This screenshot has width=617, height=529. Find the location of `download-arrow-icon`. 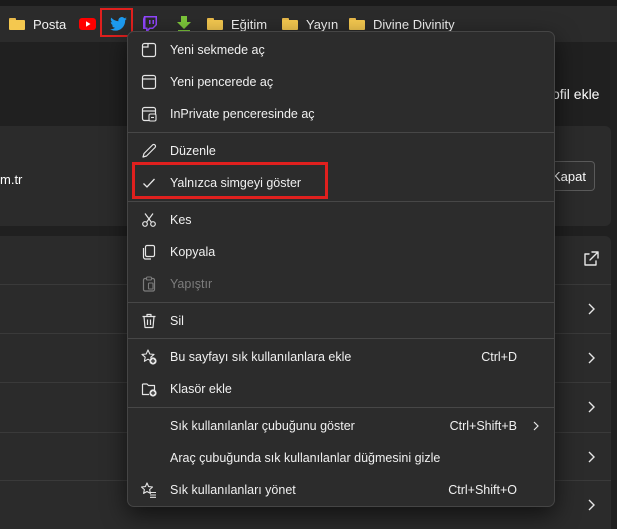

download-arrow-icon is located at coordinates (184, 24).